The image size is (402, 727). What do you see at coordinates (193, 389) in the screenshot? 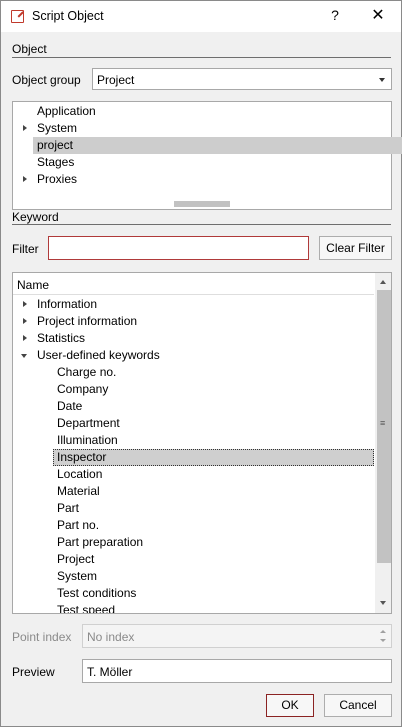
I see `list-item: Company` at bounding box center [193, 389].